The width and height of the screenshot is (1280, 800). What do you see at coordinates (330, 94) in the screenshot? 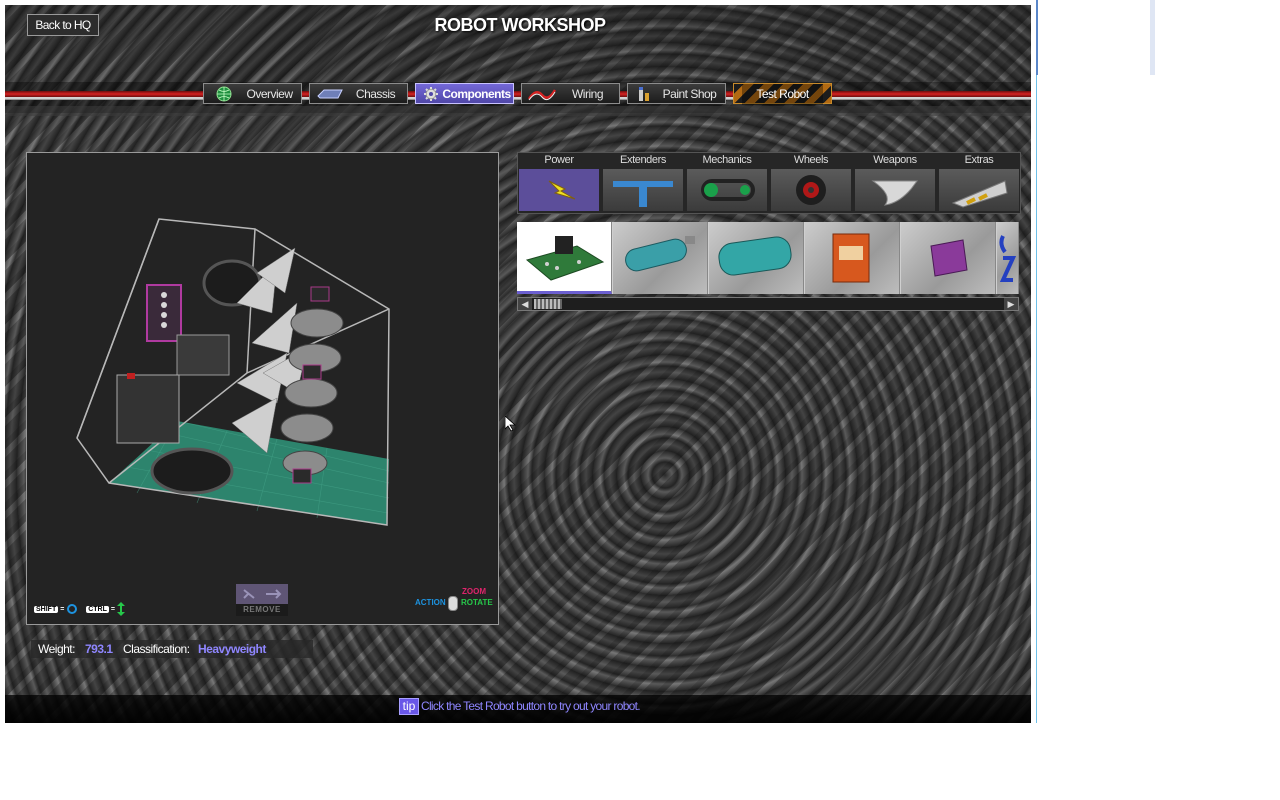
I see `chassis-icon` at bounding box center [330, 94].